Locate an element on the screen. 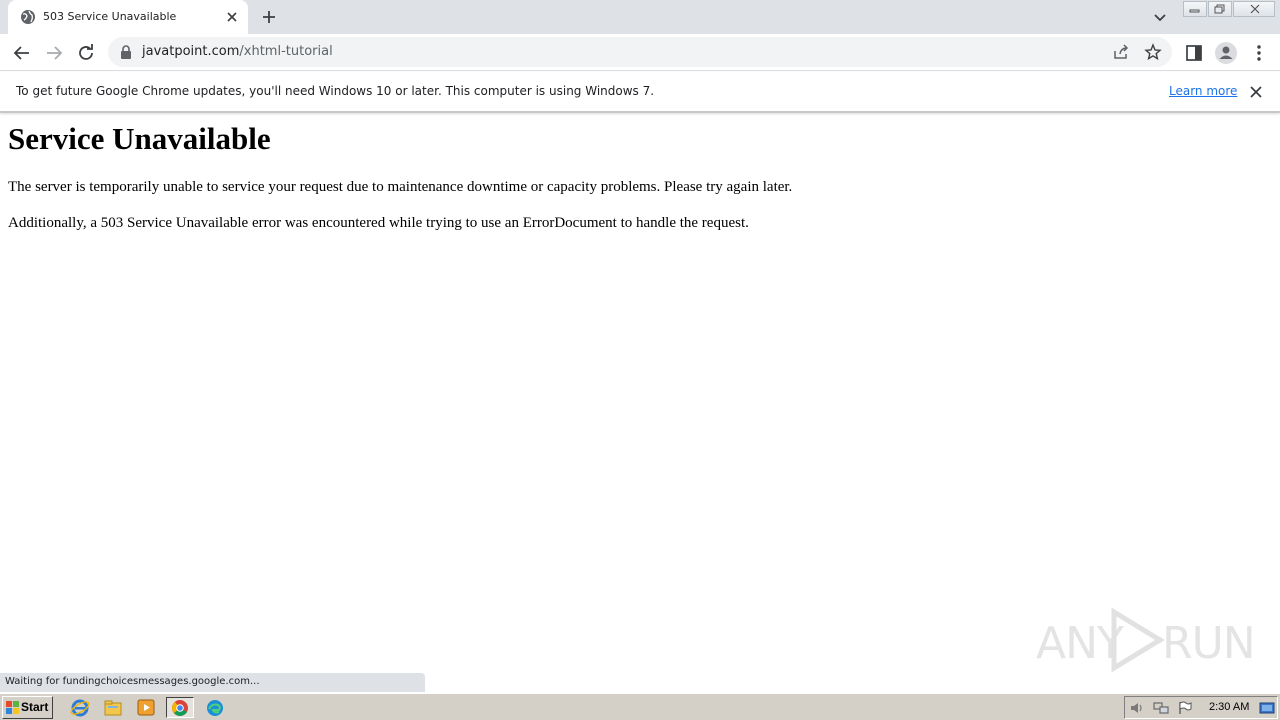  url-domain: javatpoint.com is located at coordinates (191, 51).